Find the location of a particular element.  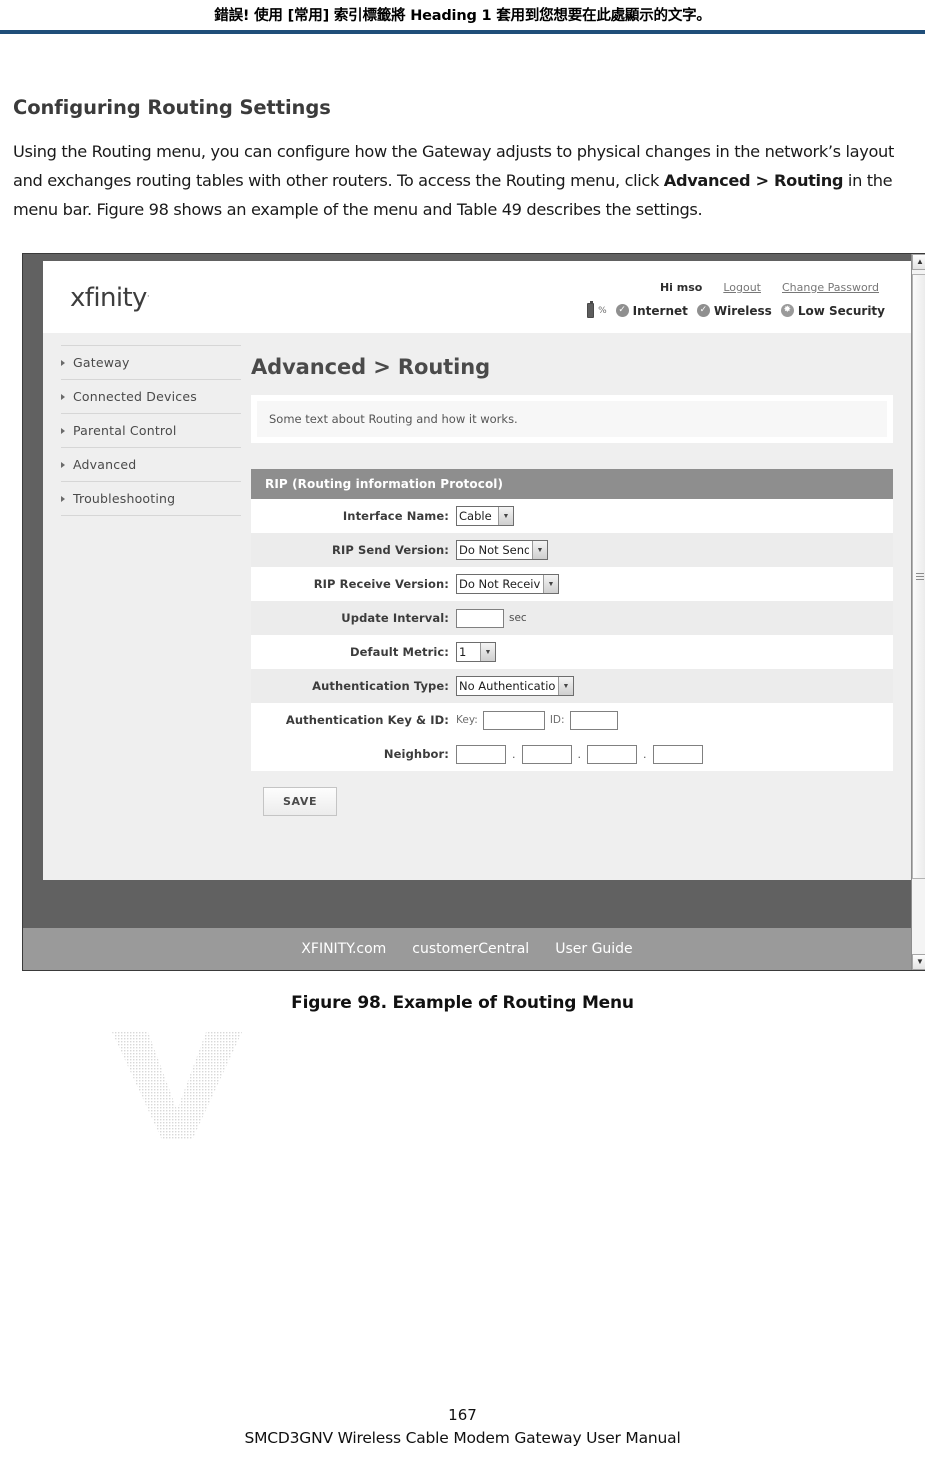

sidebar-item-parental-control: Parental Control is located at coordinates (151, 431).